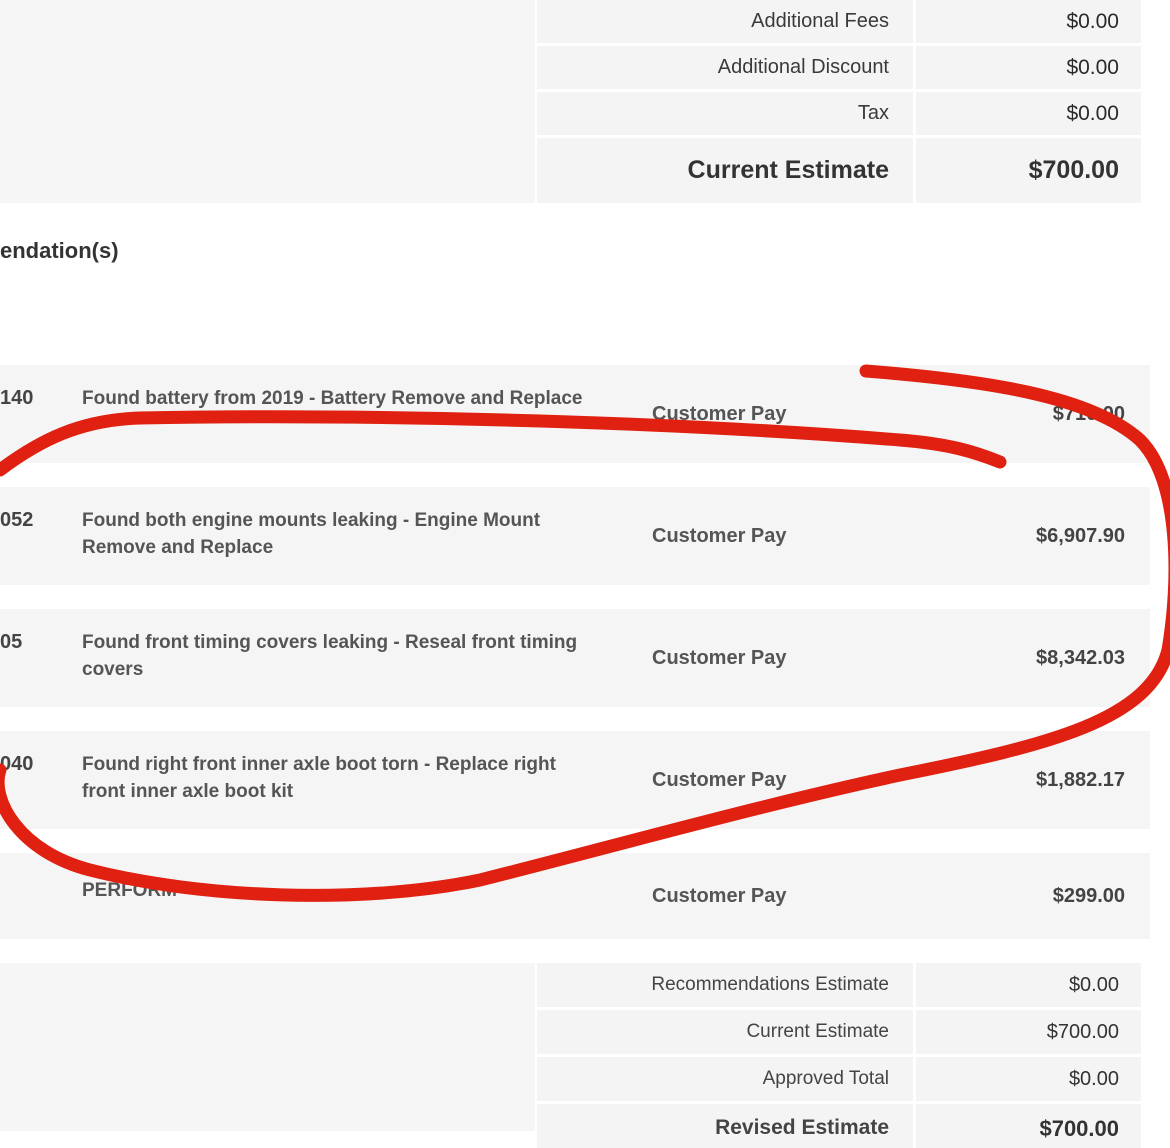 The height and width of the screenshot is (1148, 1170). What do you see at coordinates (267, 101) in the screenshot?
I see `top-summary-background` at bounding box center [267, 101].